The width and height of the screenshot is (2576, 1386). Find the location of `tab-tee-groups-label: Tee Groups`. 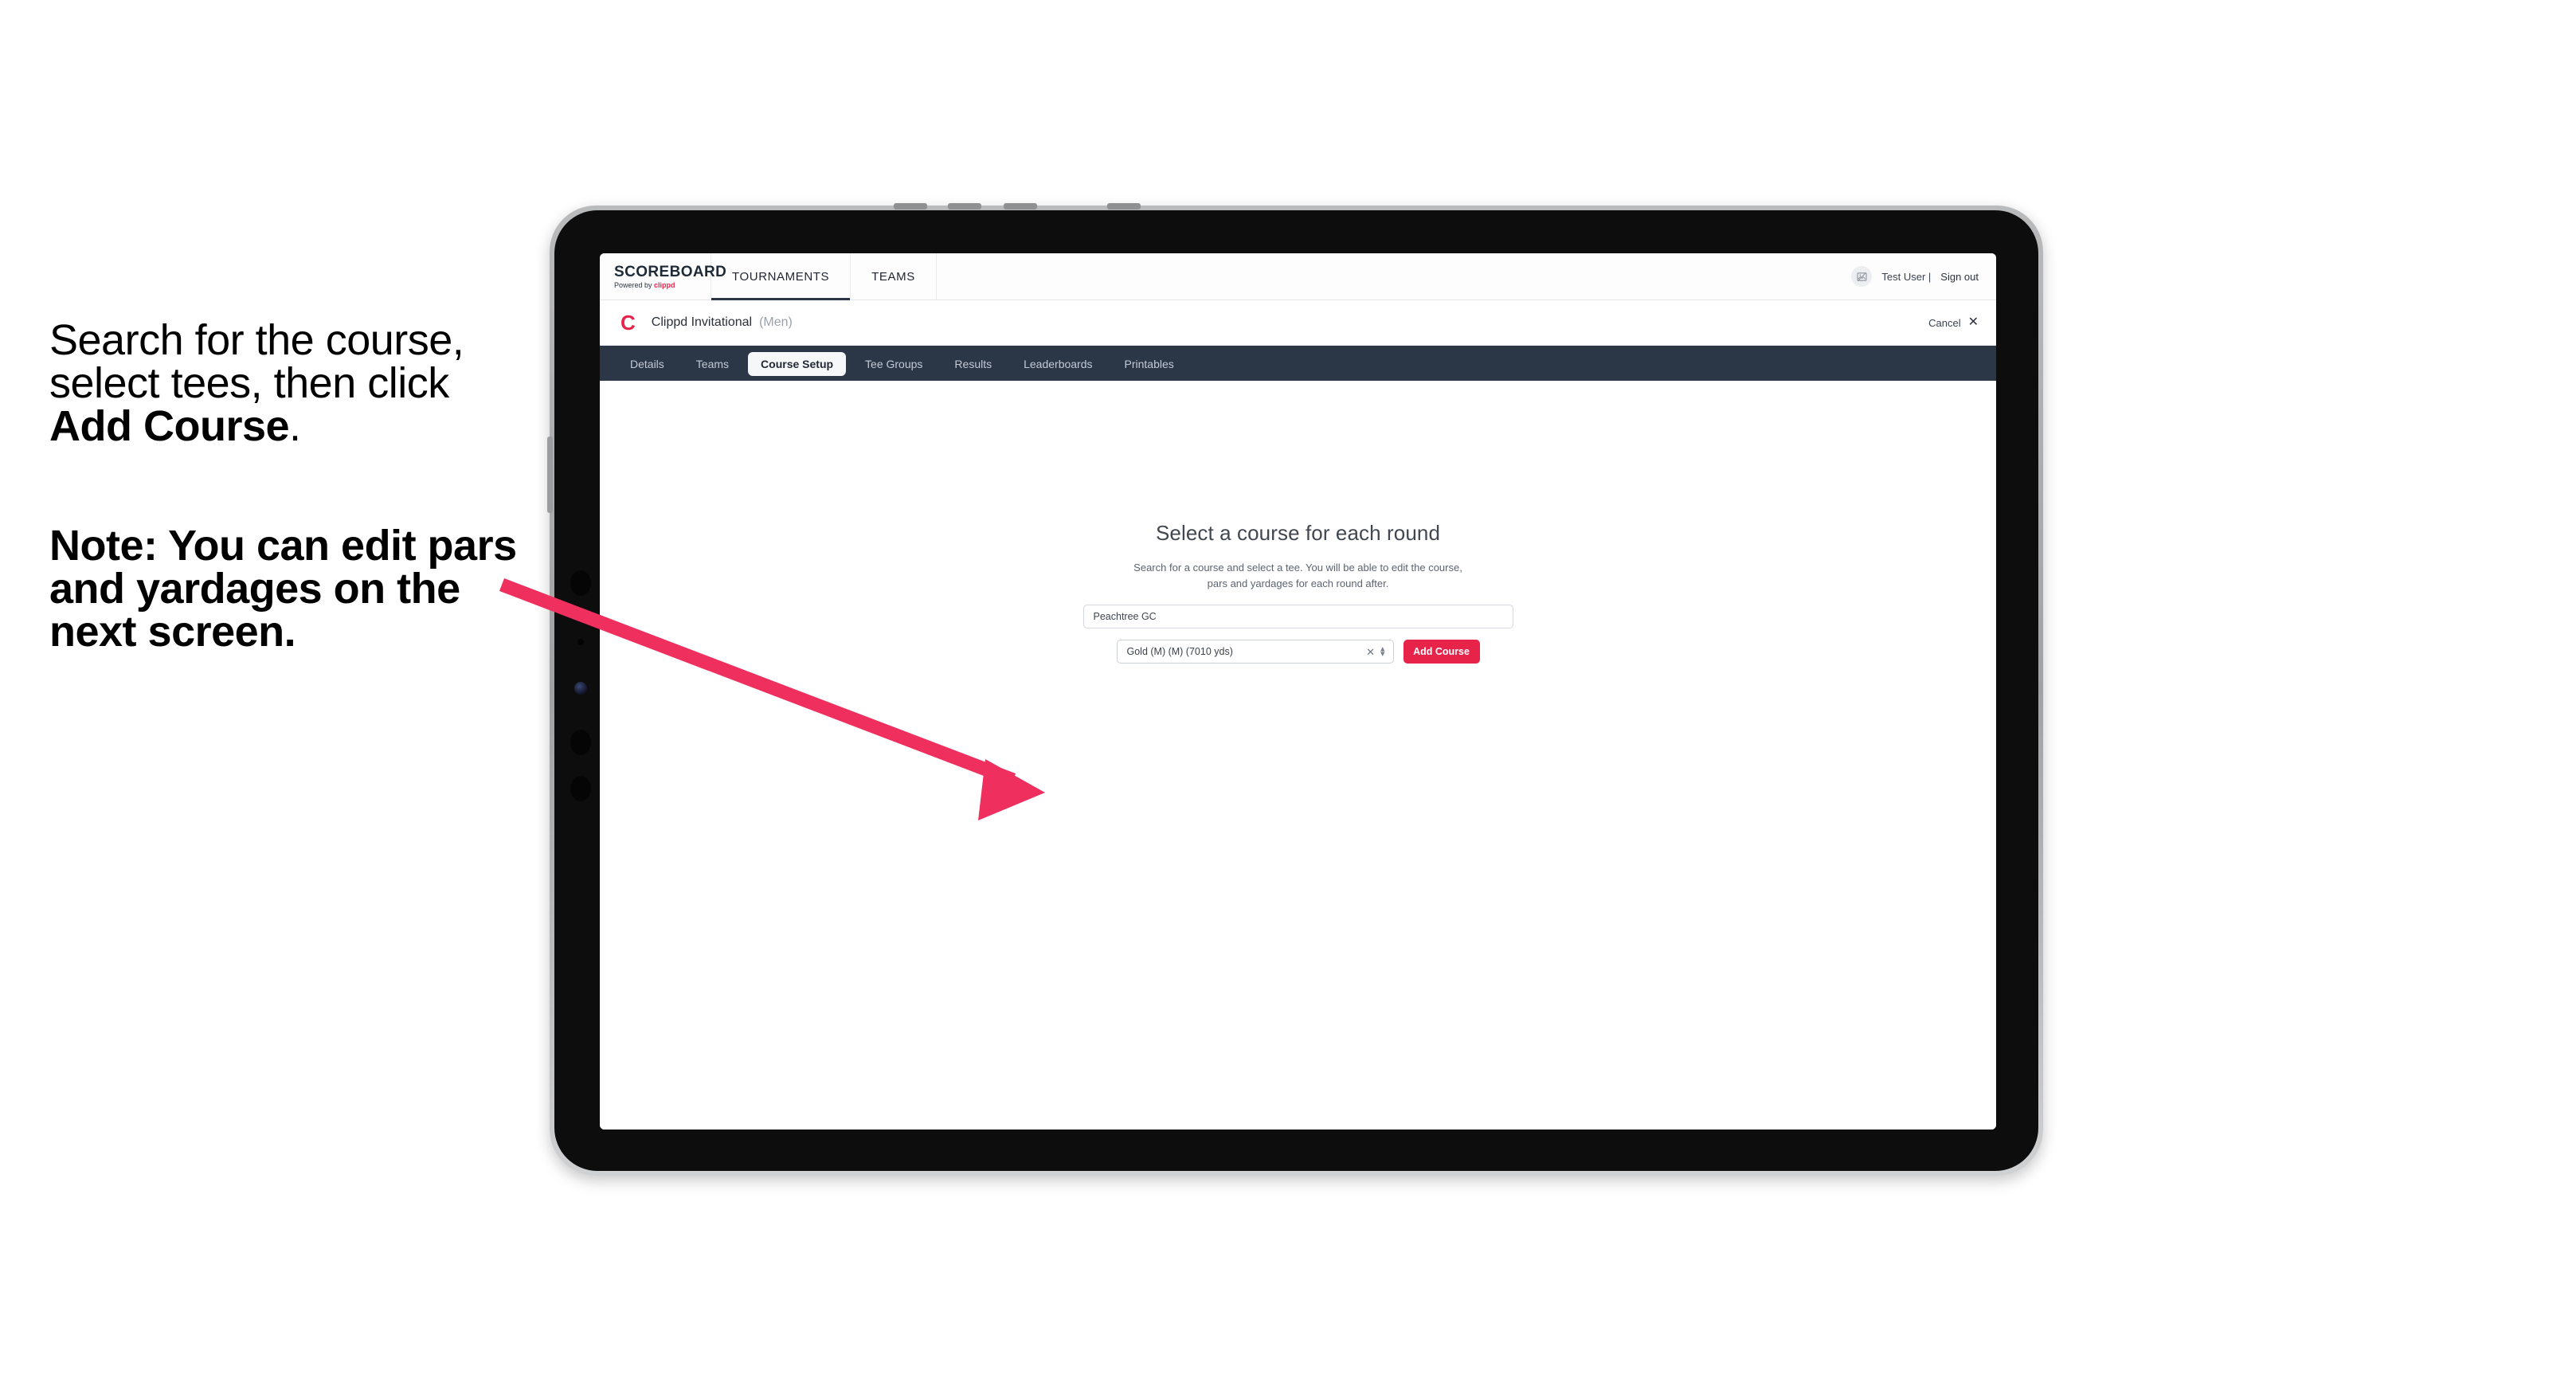

tab-tee-groups-label: Tee Groups is located at coordinates (894, 364).